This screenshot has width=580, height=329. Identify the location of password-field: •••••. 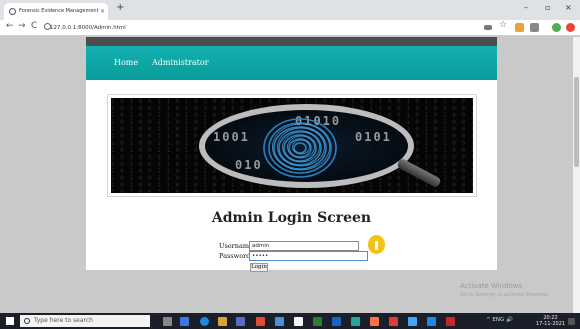
(308, 256).